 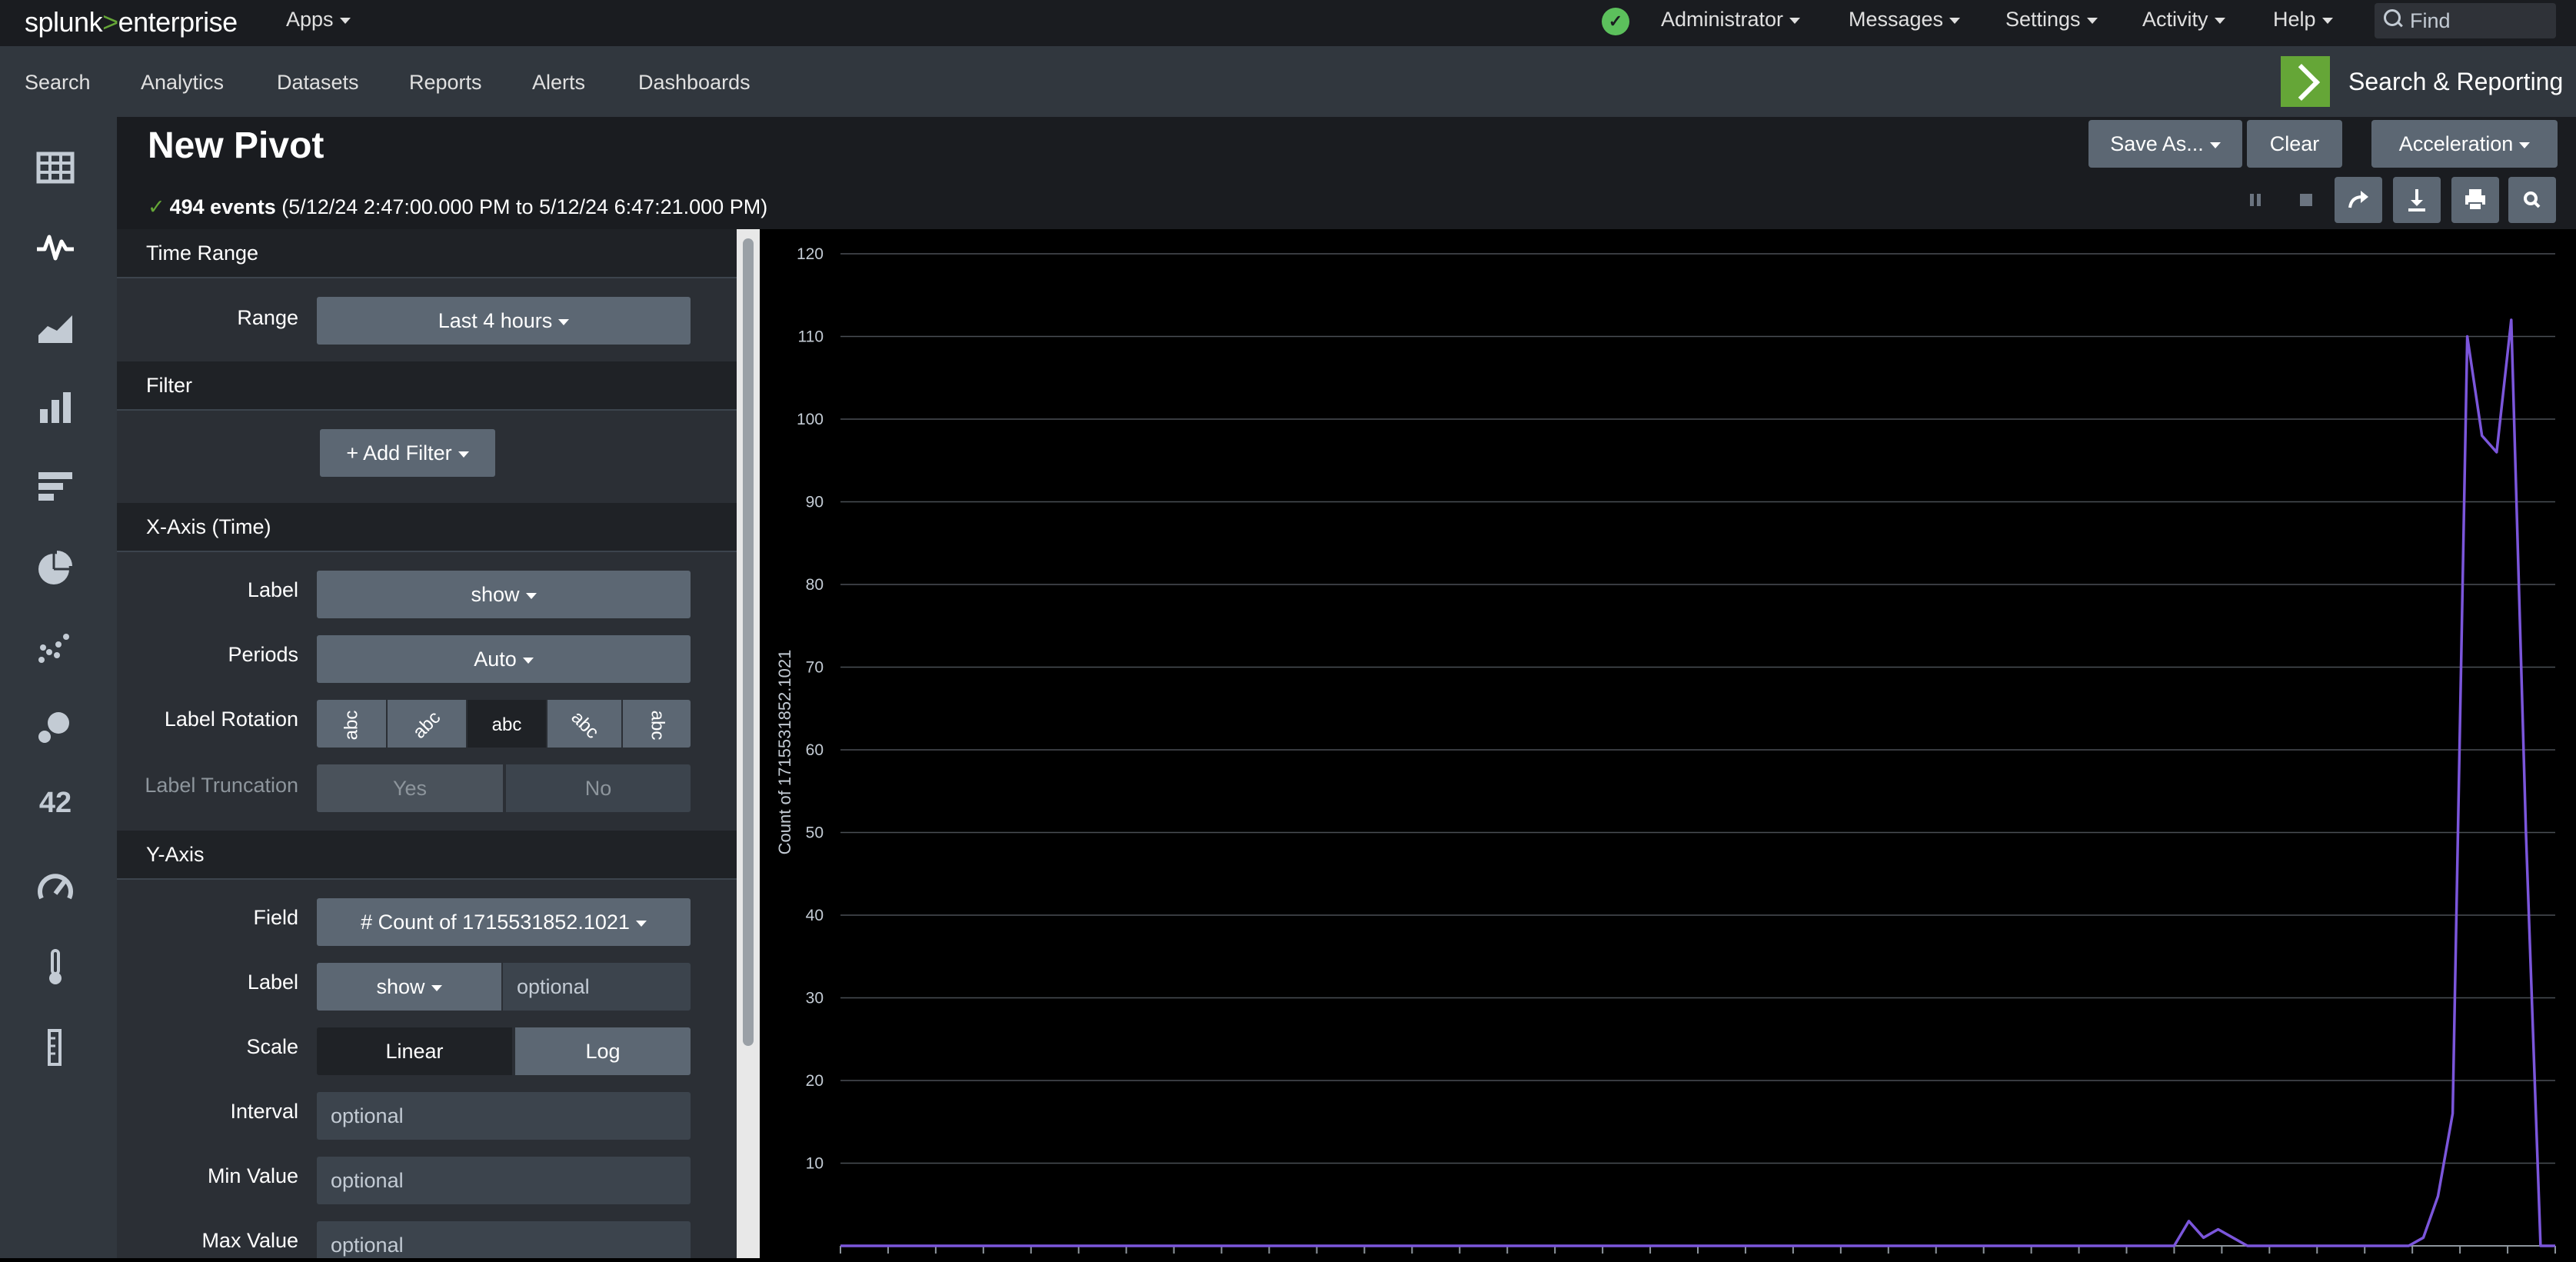 What do you see at coordinates (1897, 19) in the screenshot?
I see `messages-menu-label: Messages` at bounding box center [1897, 19].